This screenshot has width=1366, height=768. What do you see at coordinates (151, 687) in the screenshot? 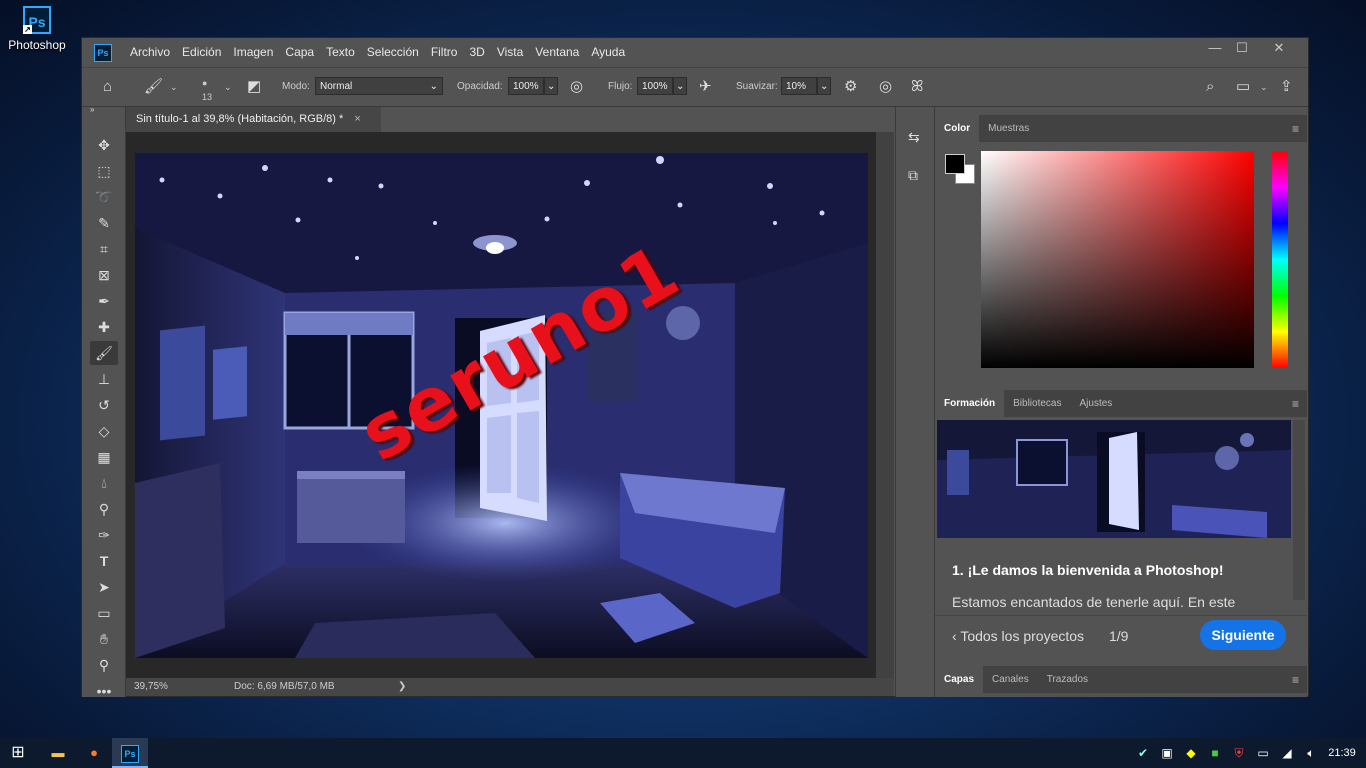
I see `zoom-level: 39,75%` at bounding box center [151, 687].